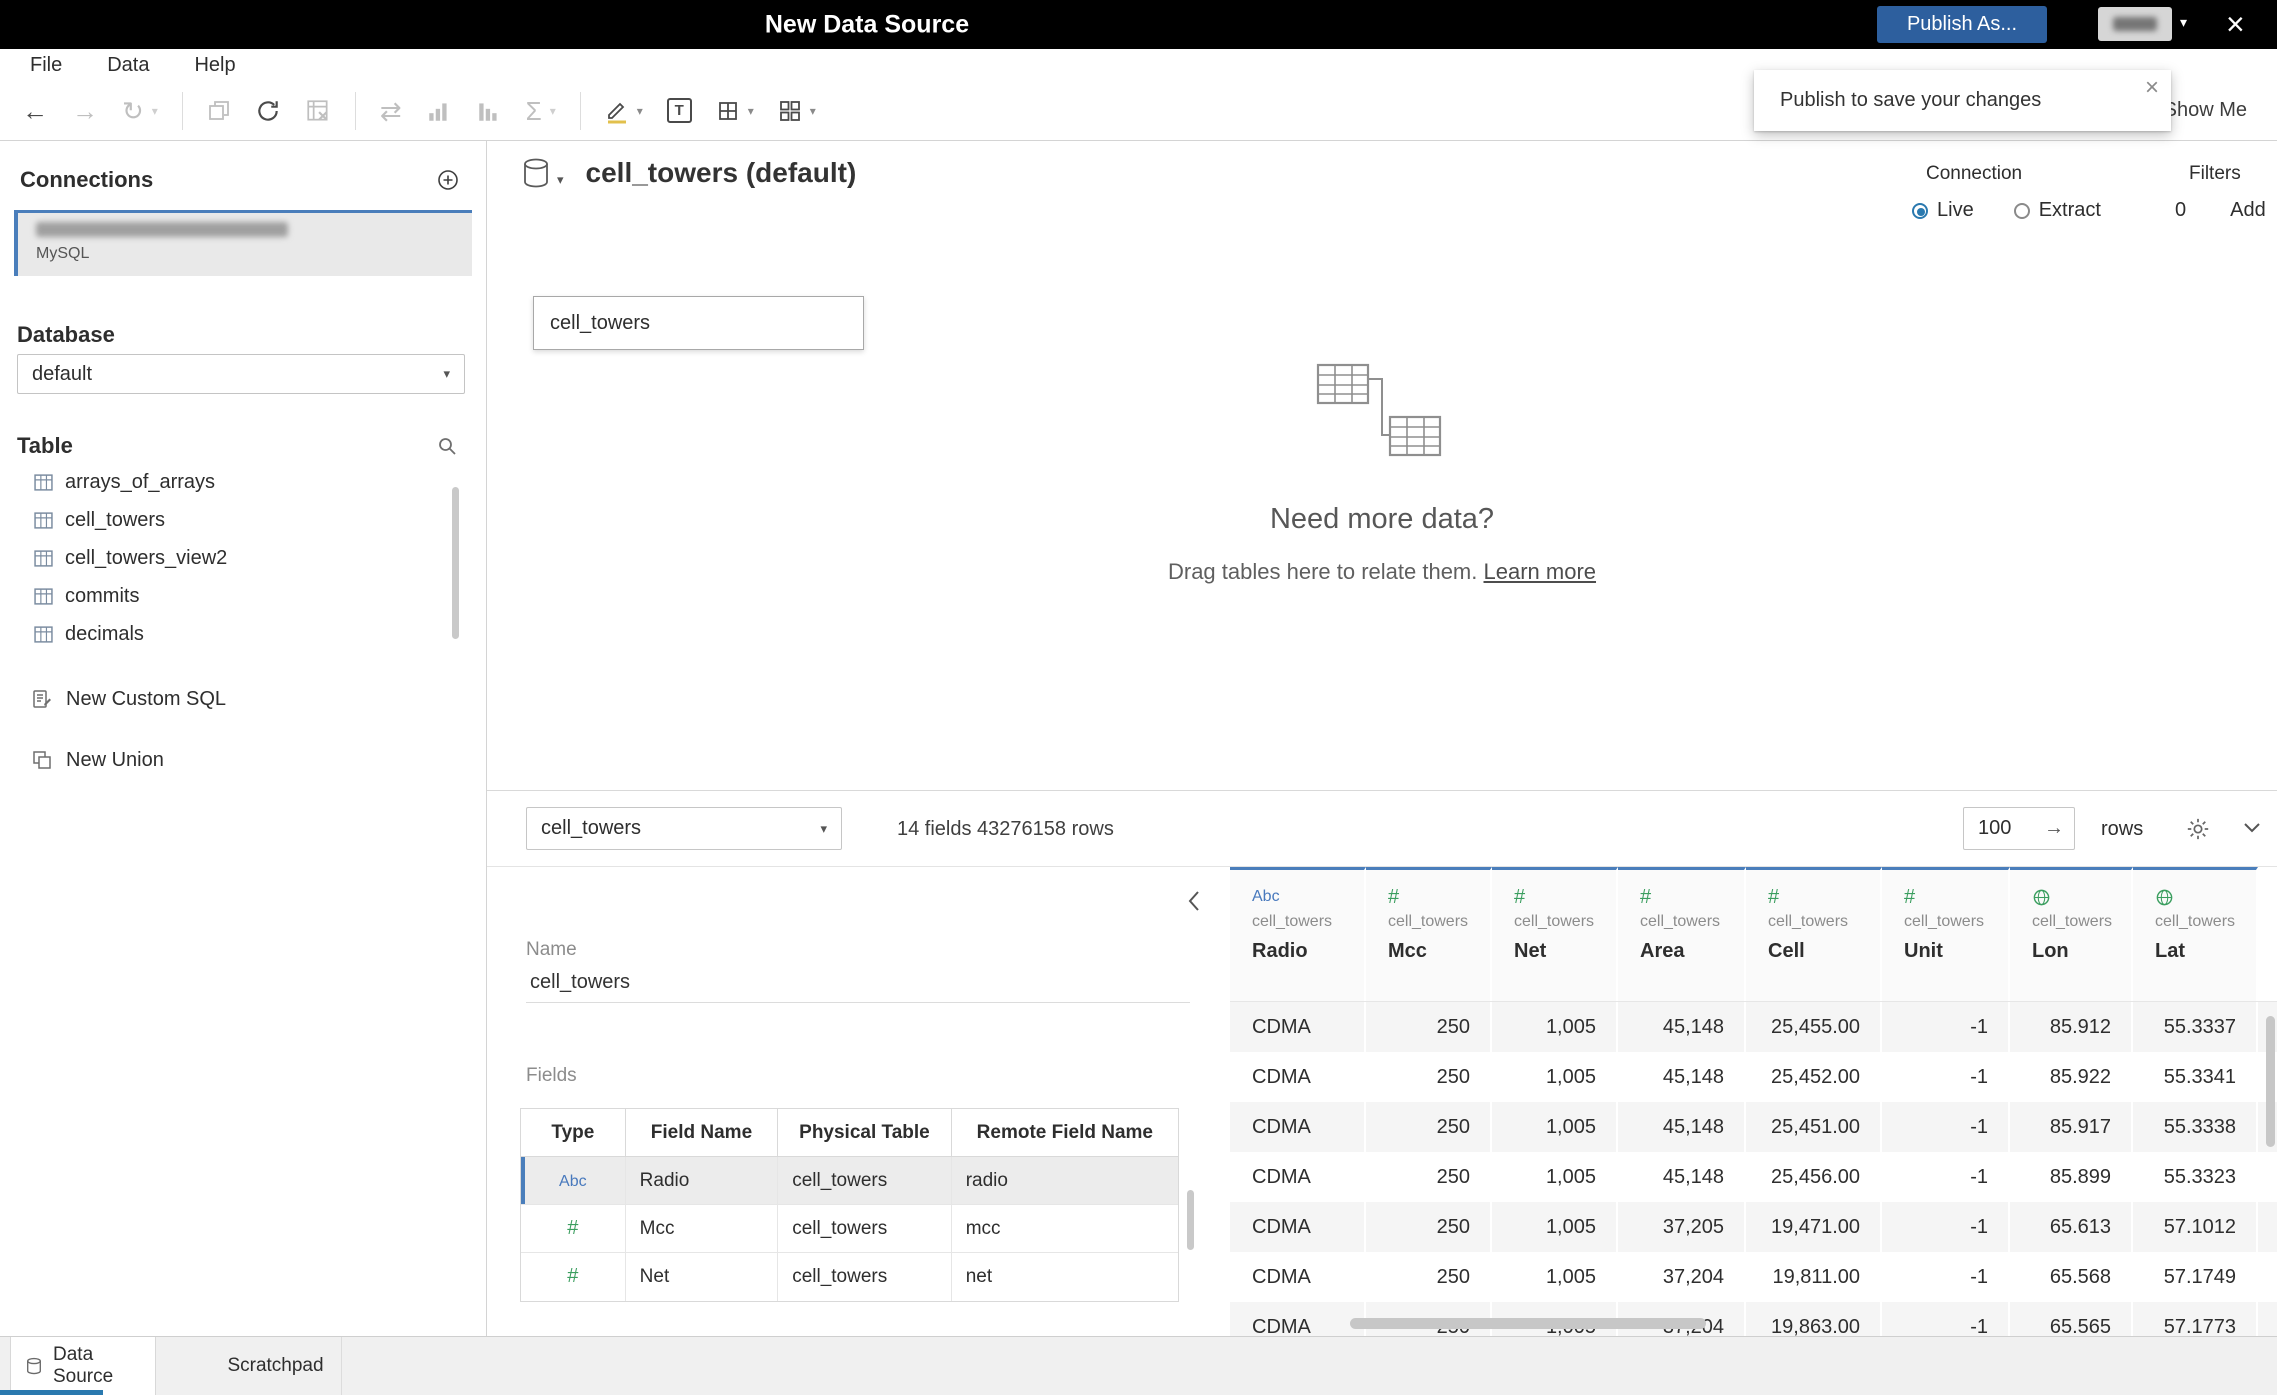 This screenshot has width=2277, height=1395. What do you see at coordinates (2135, 24) in the screenshot?
I see `account-menu` at bounding box center [2135, 24].